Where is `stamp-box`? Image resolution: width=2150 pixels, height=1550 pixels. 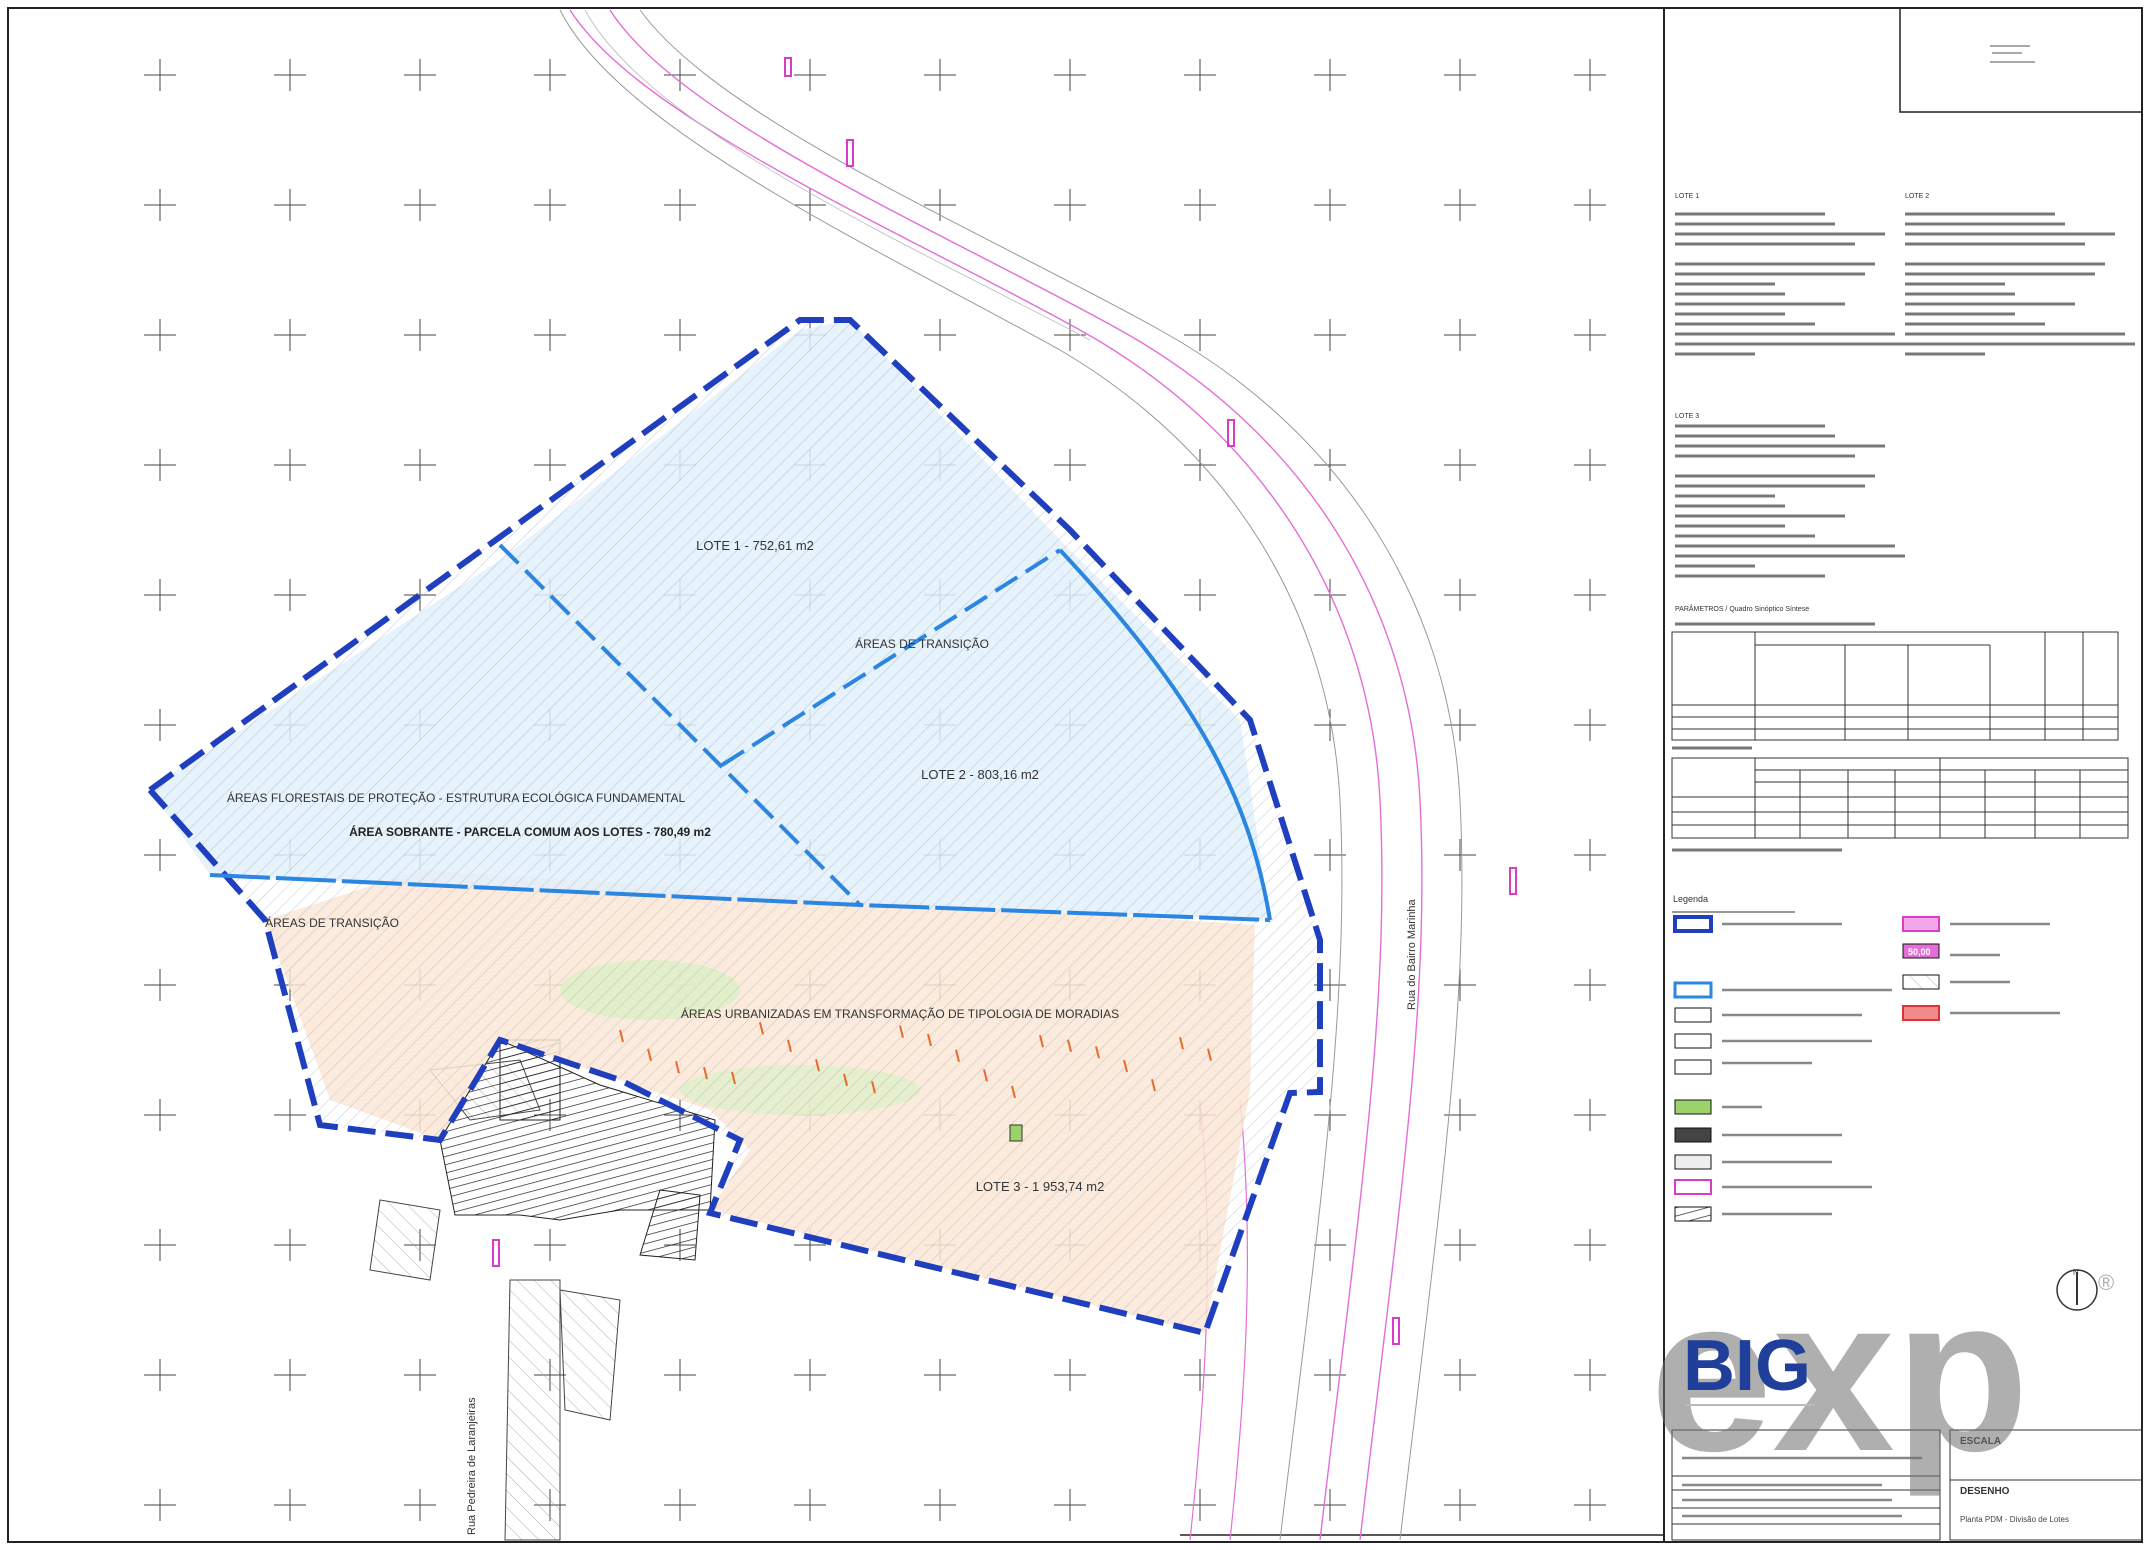 stamp-box is located at coordinates (2021, 60).